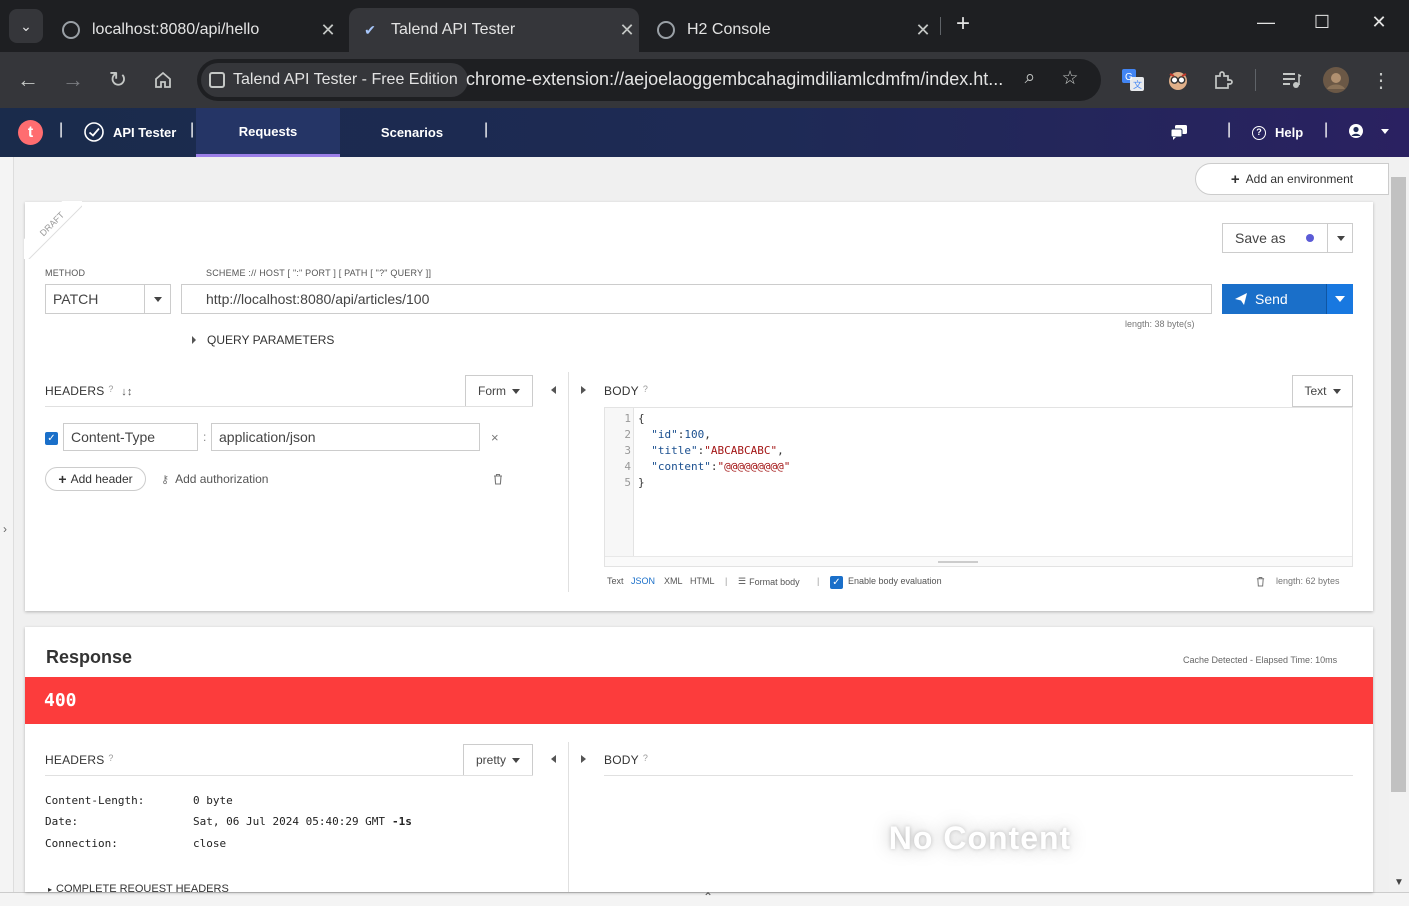 This screenshot has width=1409, height=906. I want to click on send-dropdown, so click(1339, 299).